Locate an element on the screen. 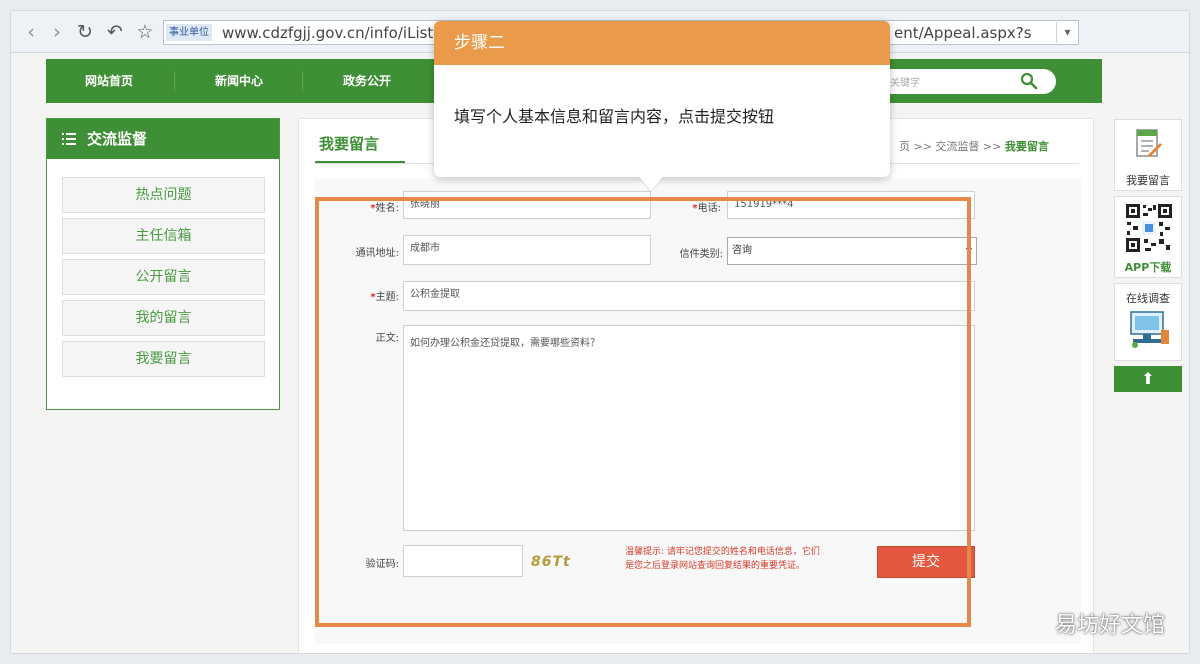  sidebar-item-director-mailbox: 主任信箱 is located at coordinates (163, 236).